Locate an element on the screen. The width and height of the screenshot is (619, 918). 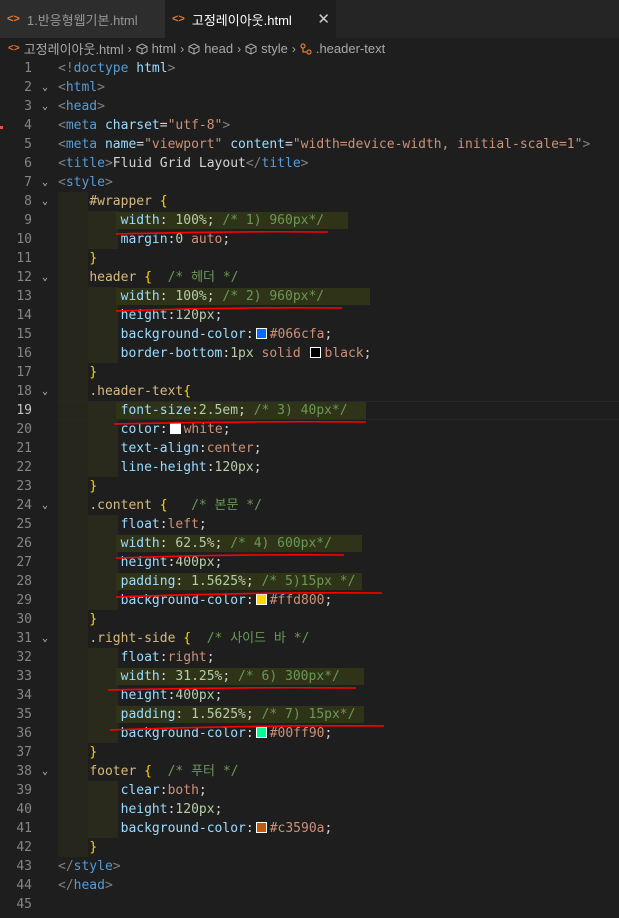
selector-icon is located at coordinates (306, 48).